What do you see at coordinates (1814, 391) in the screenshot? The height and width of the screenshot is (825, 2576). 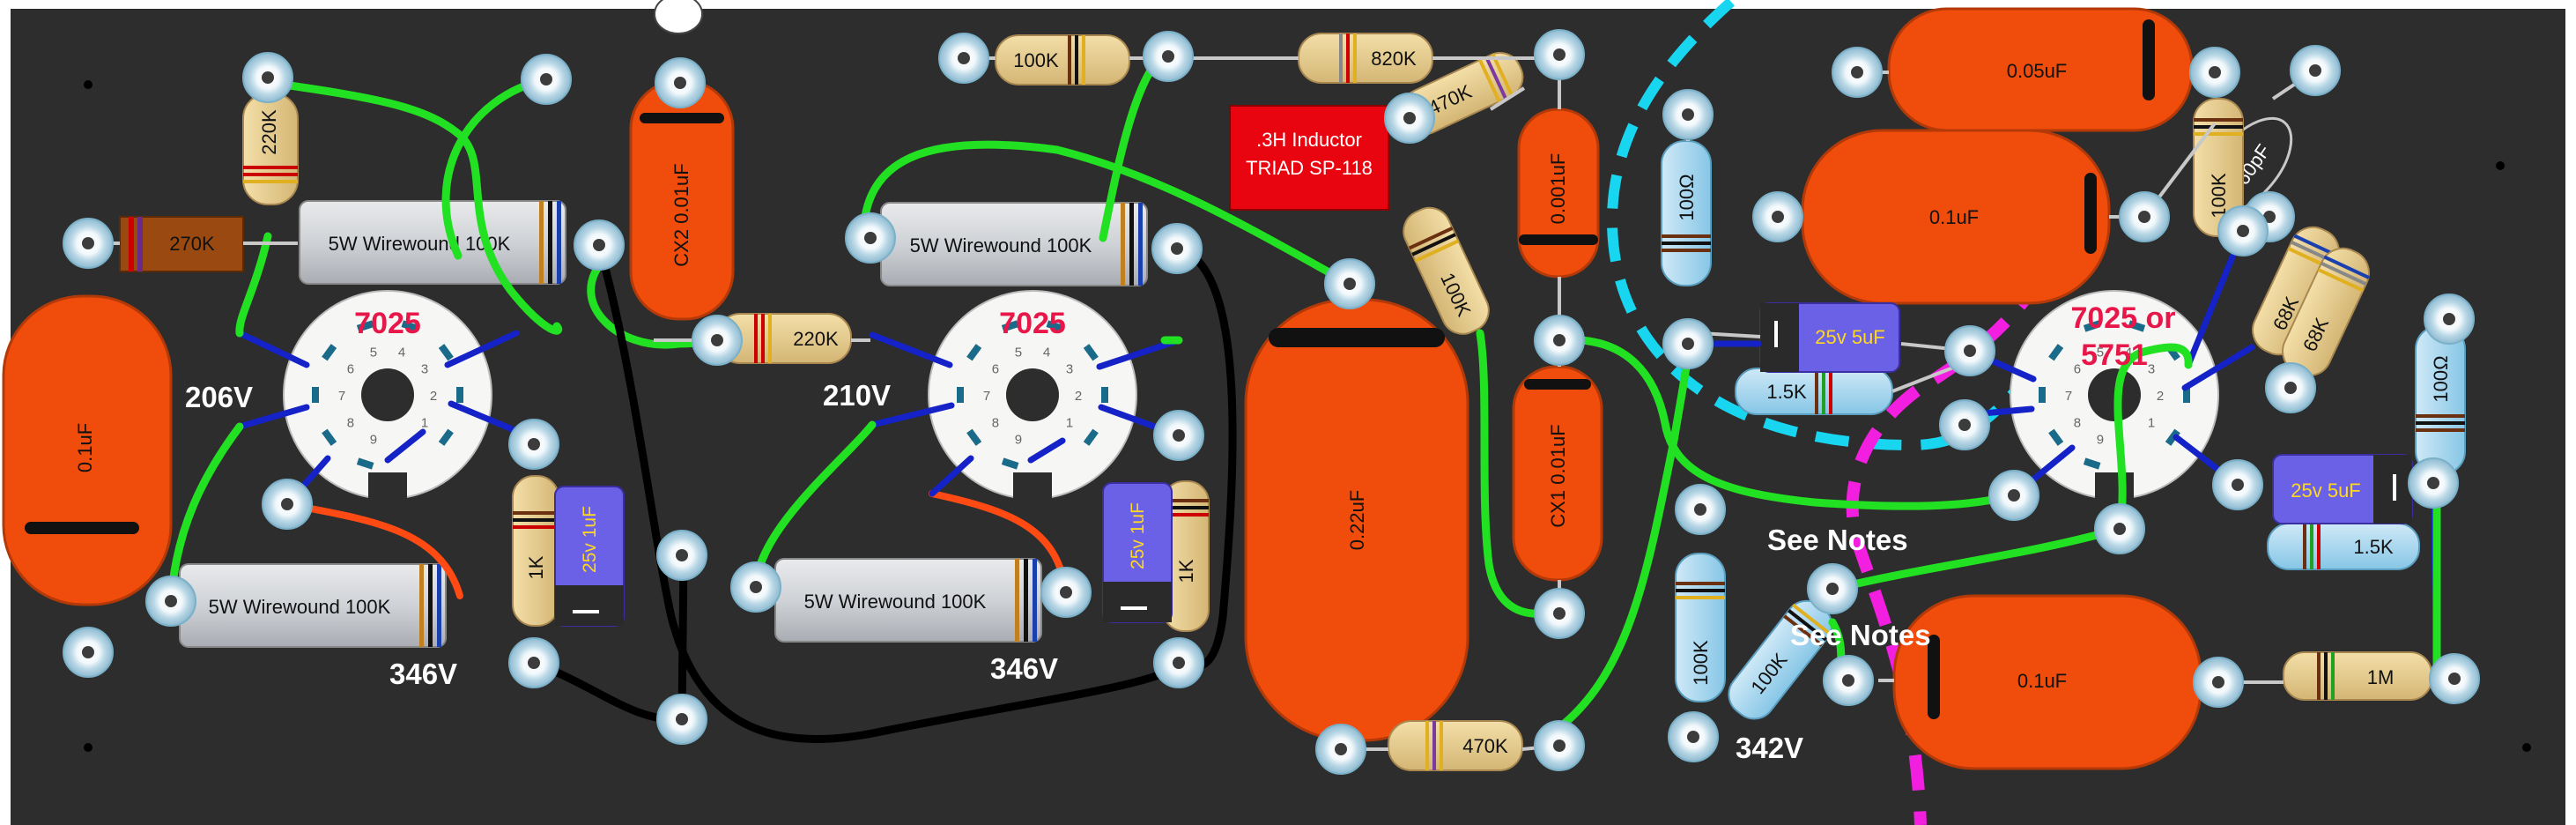 I see `resistor-15k-a: 1.5K` at bounding box center [1814, 391].